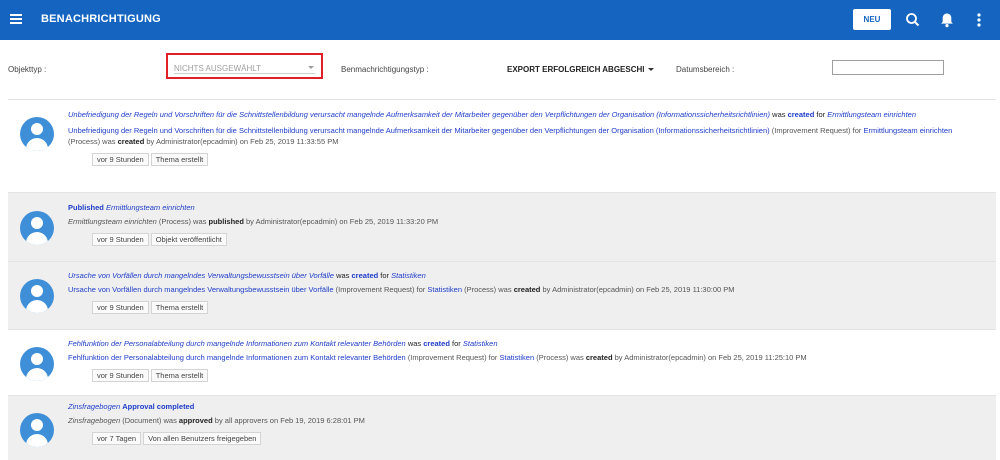 The height and width of the screenshot is (460, 1000). I want to click on new-button: NEU, so click(872, 19).